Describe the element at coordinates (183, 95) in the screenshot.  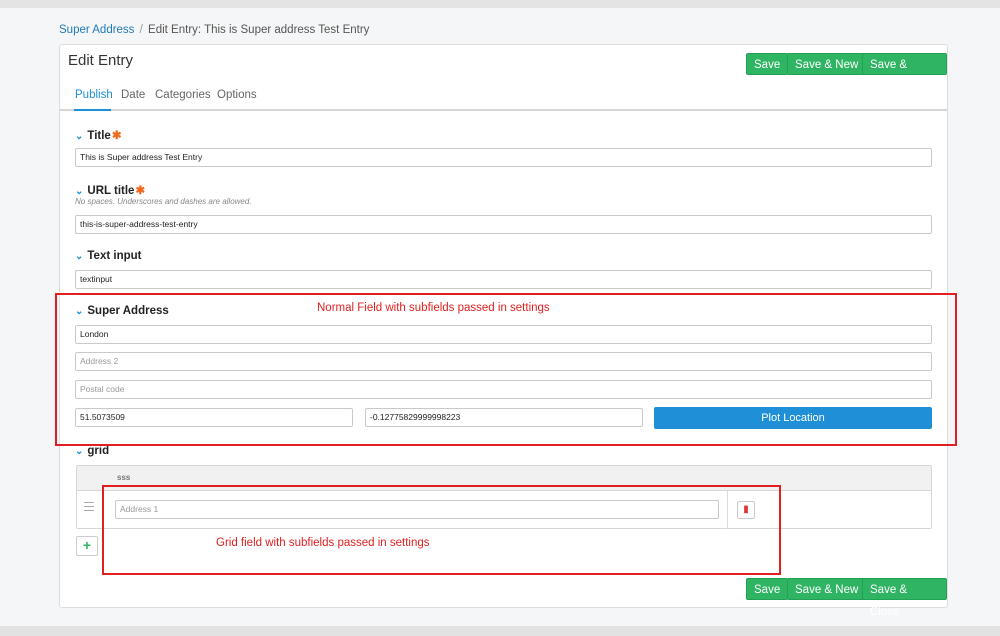
I see `tab-categories: Categories` at that location.